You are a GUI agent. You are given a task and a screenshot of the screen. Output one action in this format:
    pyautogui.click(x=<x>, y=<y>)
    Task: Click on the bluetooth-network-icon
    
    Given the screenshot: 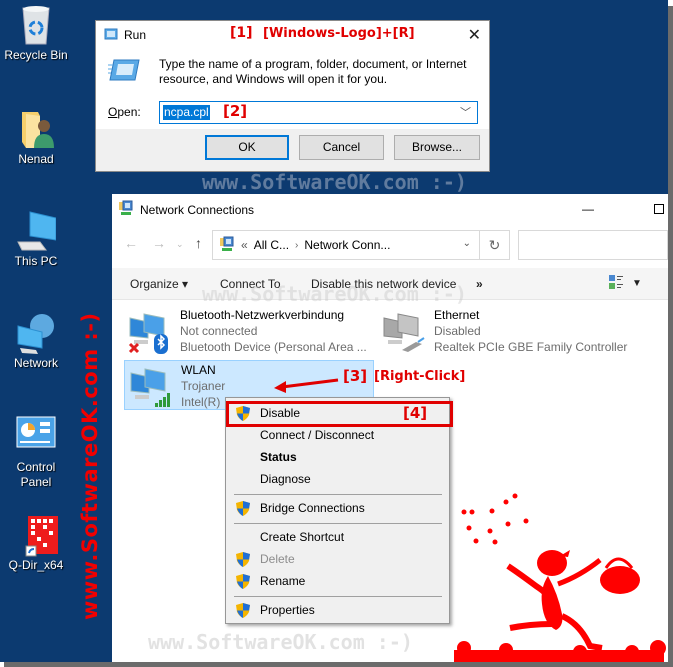 What is the action you would take?
    pyautogui.click(x=150, y=332)
    